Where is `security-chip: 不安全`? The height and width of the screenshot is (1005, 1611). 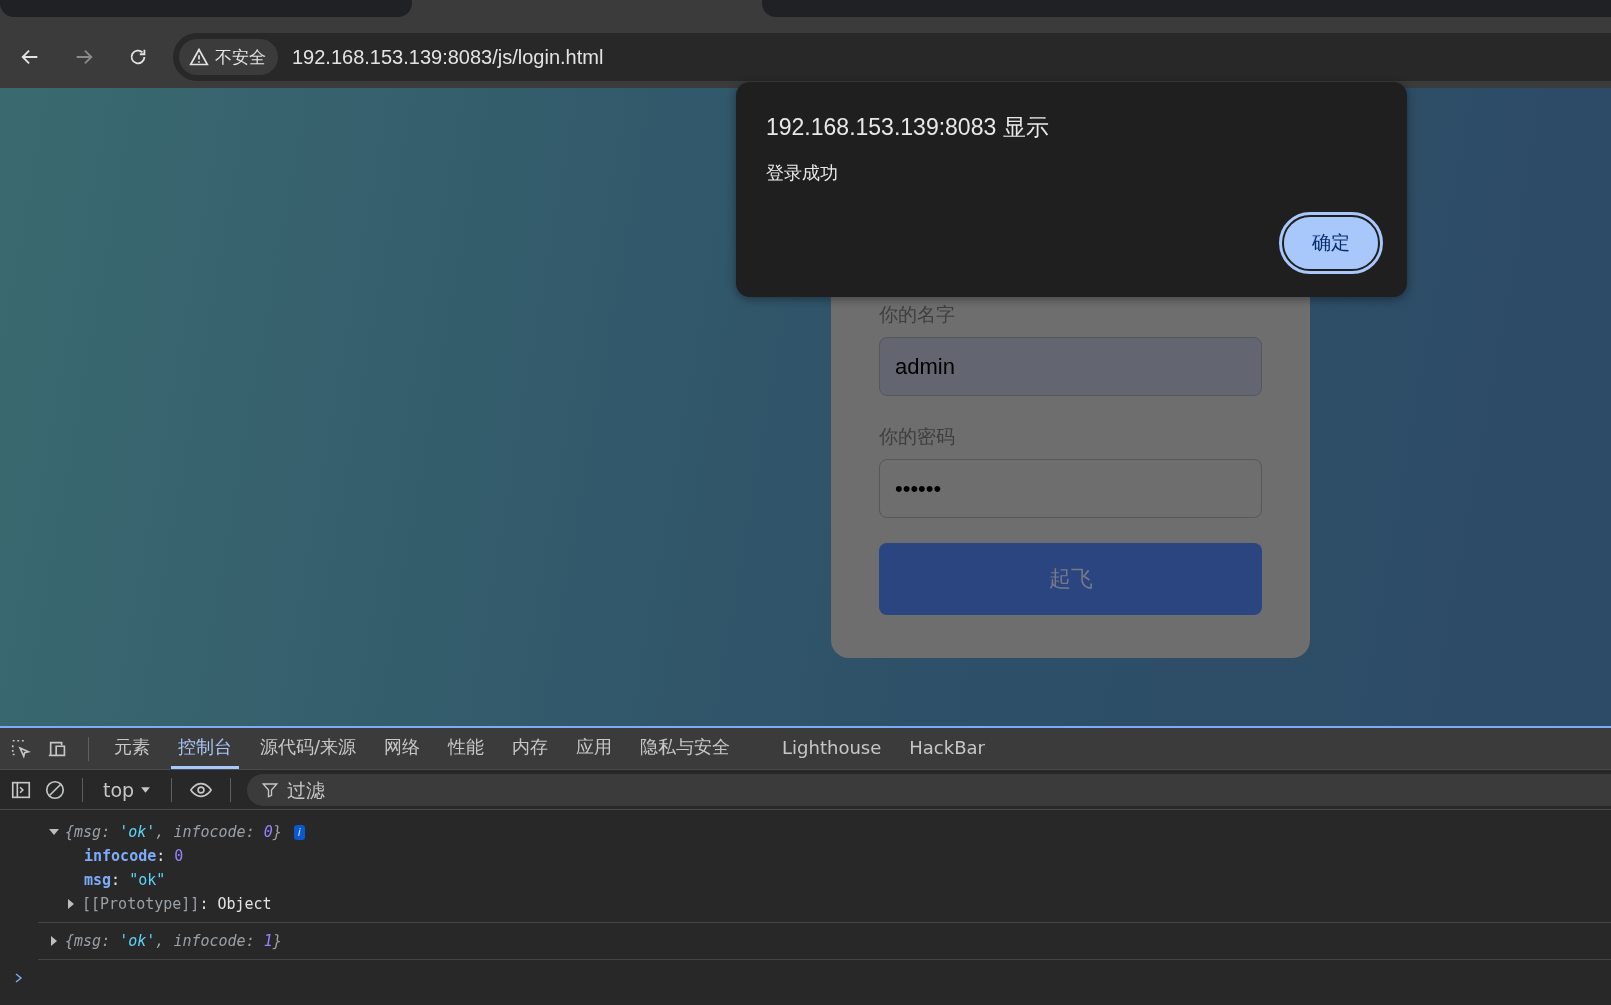
security-chip: 不安全 is located at coordinates (228, 57).